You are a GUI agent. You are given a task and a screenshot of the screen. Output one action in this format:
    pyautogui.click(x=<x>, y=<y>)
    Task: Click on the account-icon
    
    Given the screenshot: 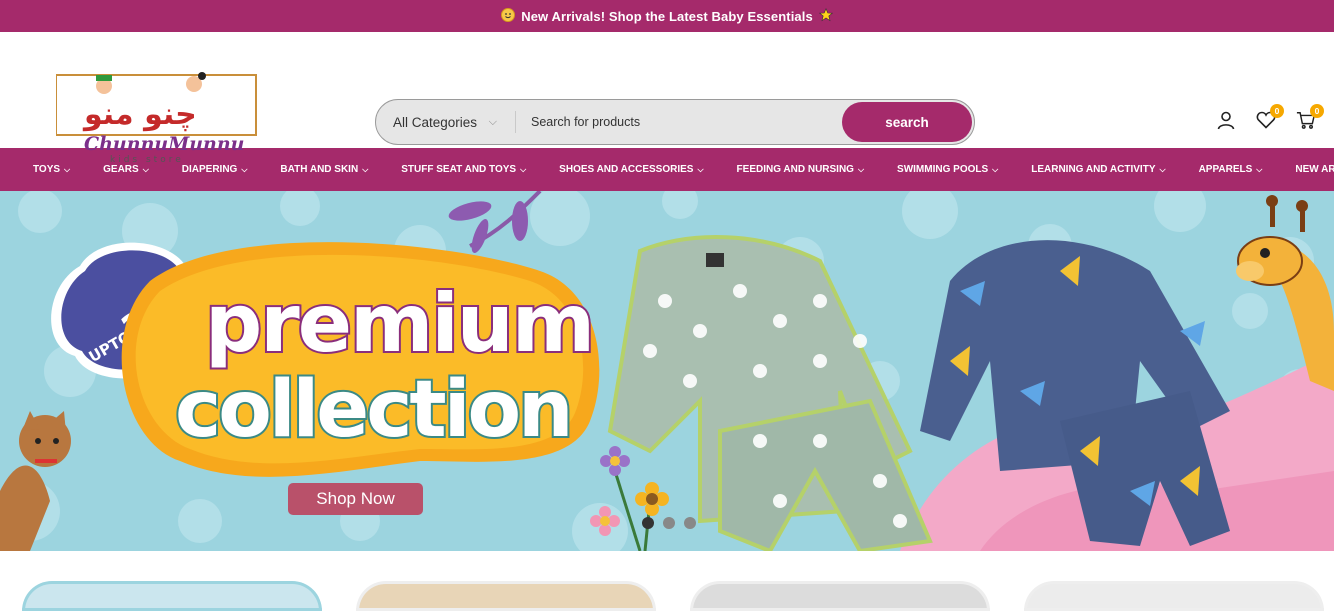 What is the action you would take?
    pyautogui.click(x=1226, y=120)
    